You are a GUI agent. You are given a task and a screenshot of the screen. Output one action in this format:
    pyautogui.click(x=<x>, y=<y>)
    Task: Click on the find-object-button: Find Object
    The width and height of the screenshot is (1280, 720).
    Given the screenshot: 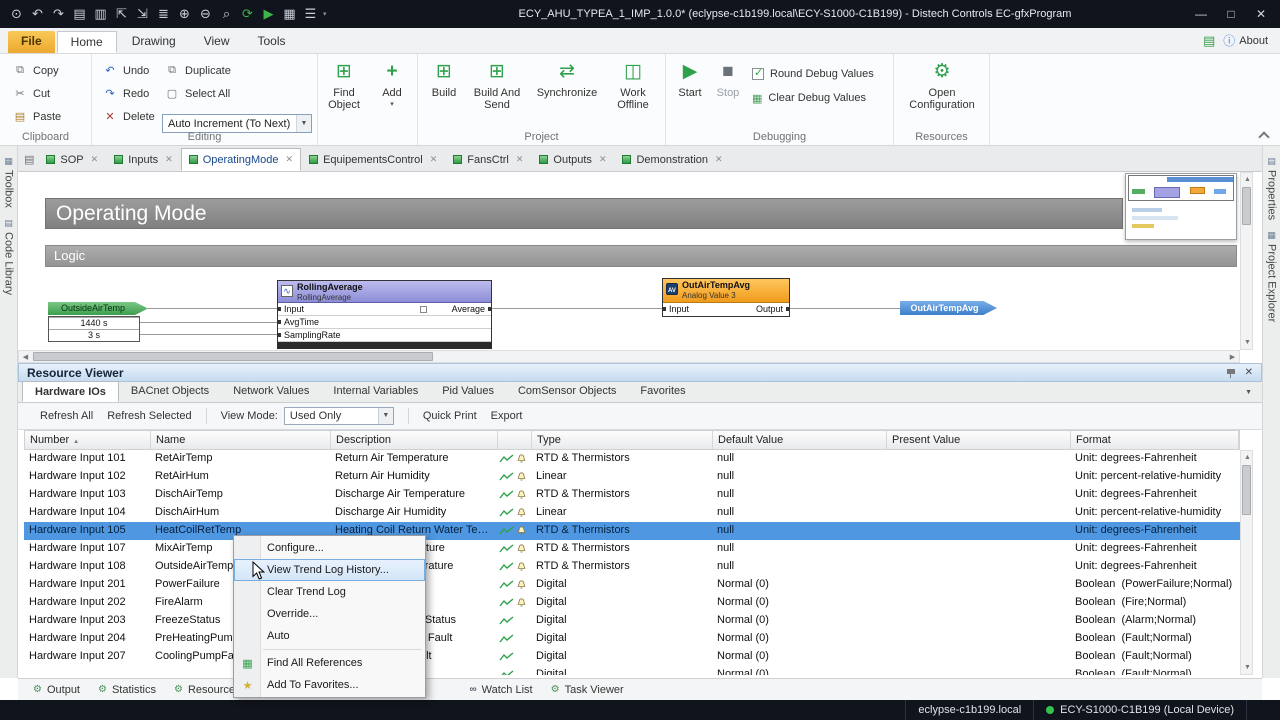 What is the action you would take?
    pyautogui.click(x=344, y=85)
    